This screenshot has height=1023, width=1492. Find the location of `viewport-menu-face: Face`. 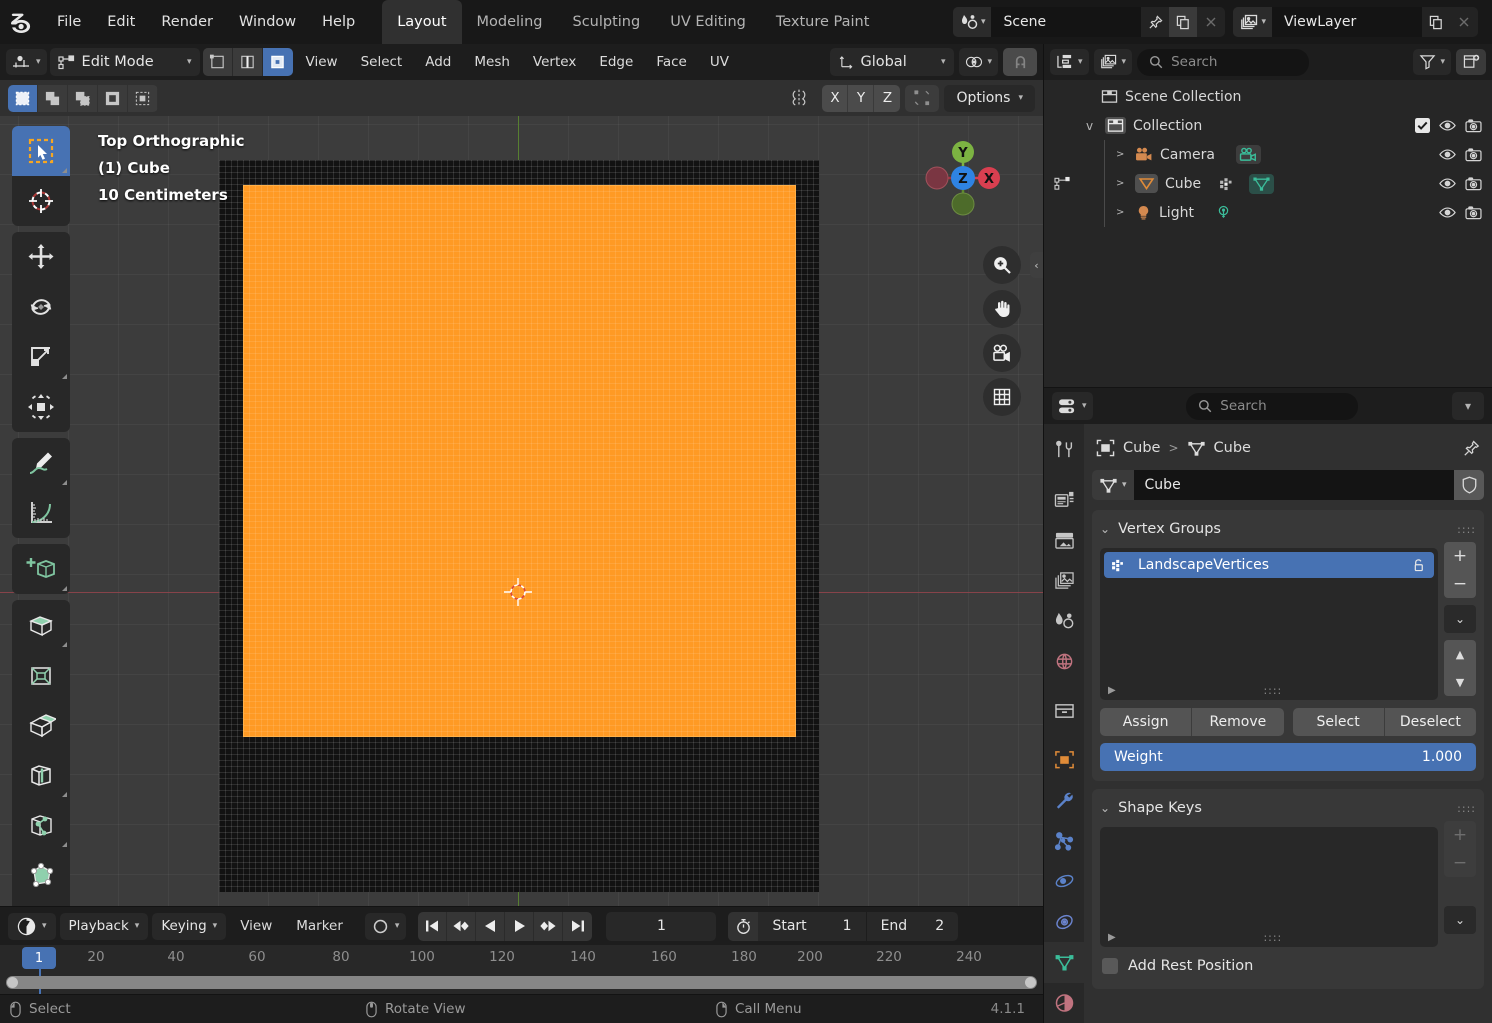

viewport-menu-face: Face is located at coordinates (671, 62).